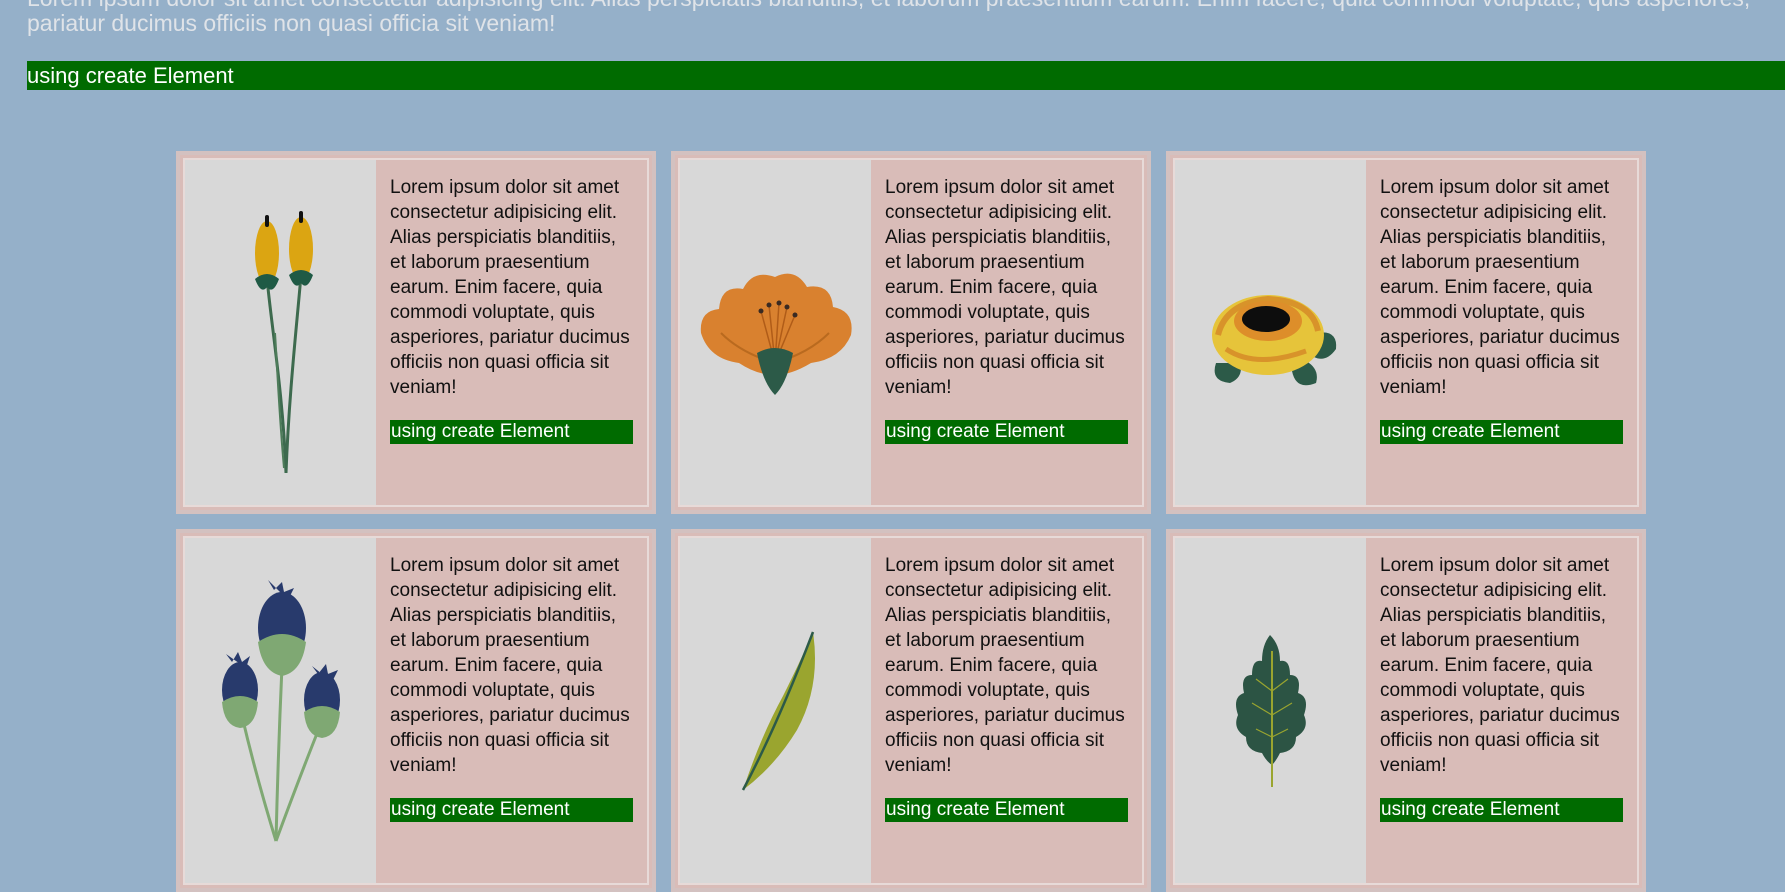  Describe the element at coordinates (283, 341) in the screenshot. I see `cattail-flower-icon` at that location.